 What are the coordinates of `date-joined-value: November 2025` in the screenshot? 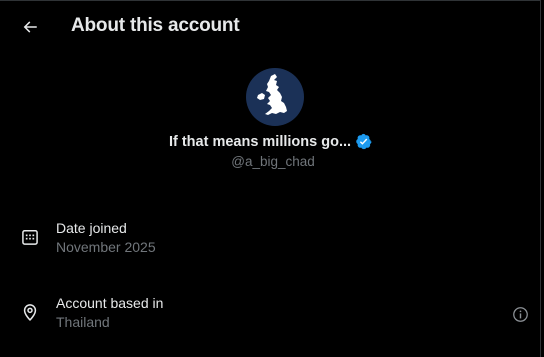 It's located at (106, 247).